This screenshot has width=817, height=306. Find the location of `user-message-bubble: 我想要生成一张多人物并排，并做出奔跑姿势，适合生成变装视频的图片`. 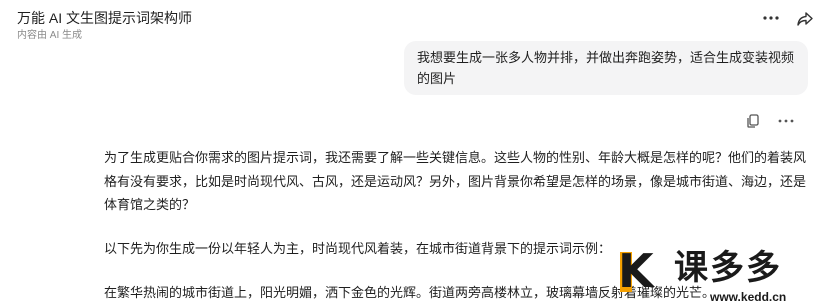

user-message-bubble: 我想要生成一张多人物并排，并做出奔跑姿势，适合生成变装视频的图片 is located at coordinates (606, 68).